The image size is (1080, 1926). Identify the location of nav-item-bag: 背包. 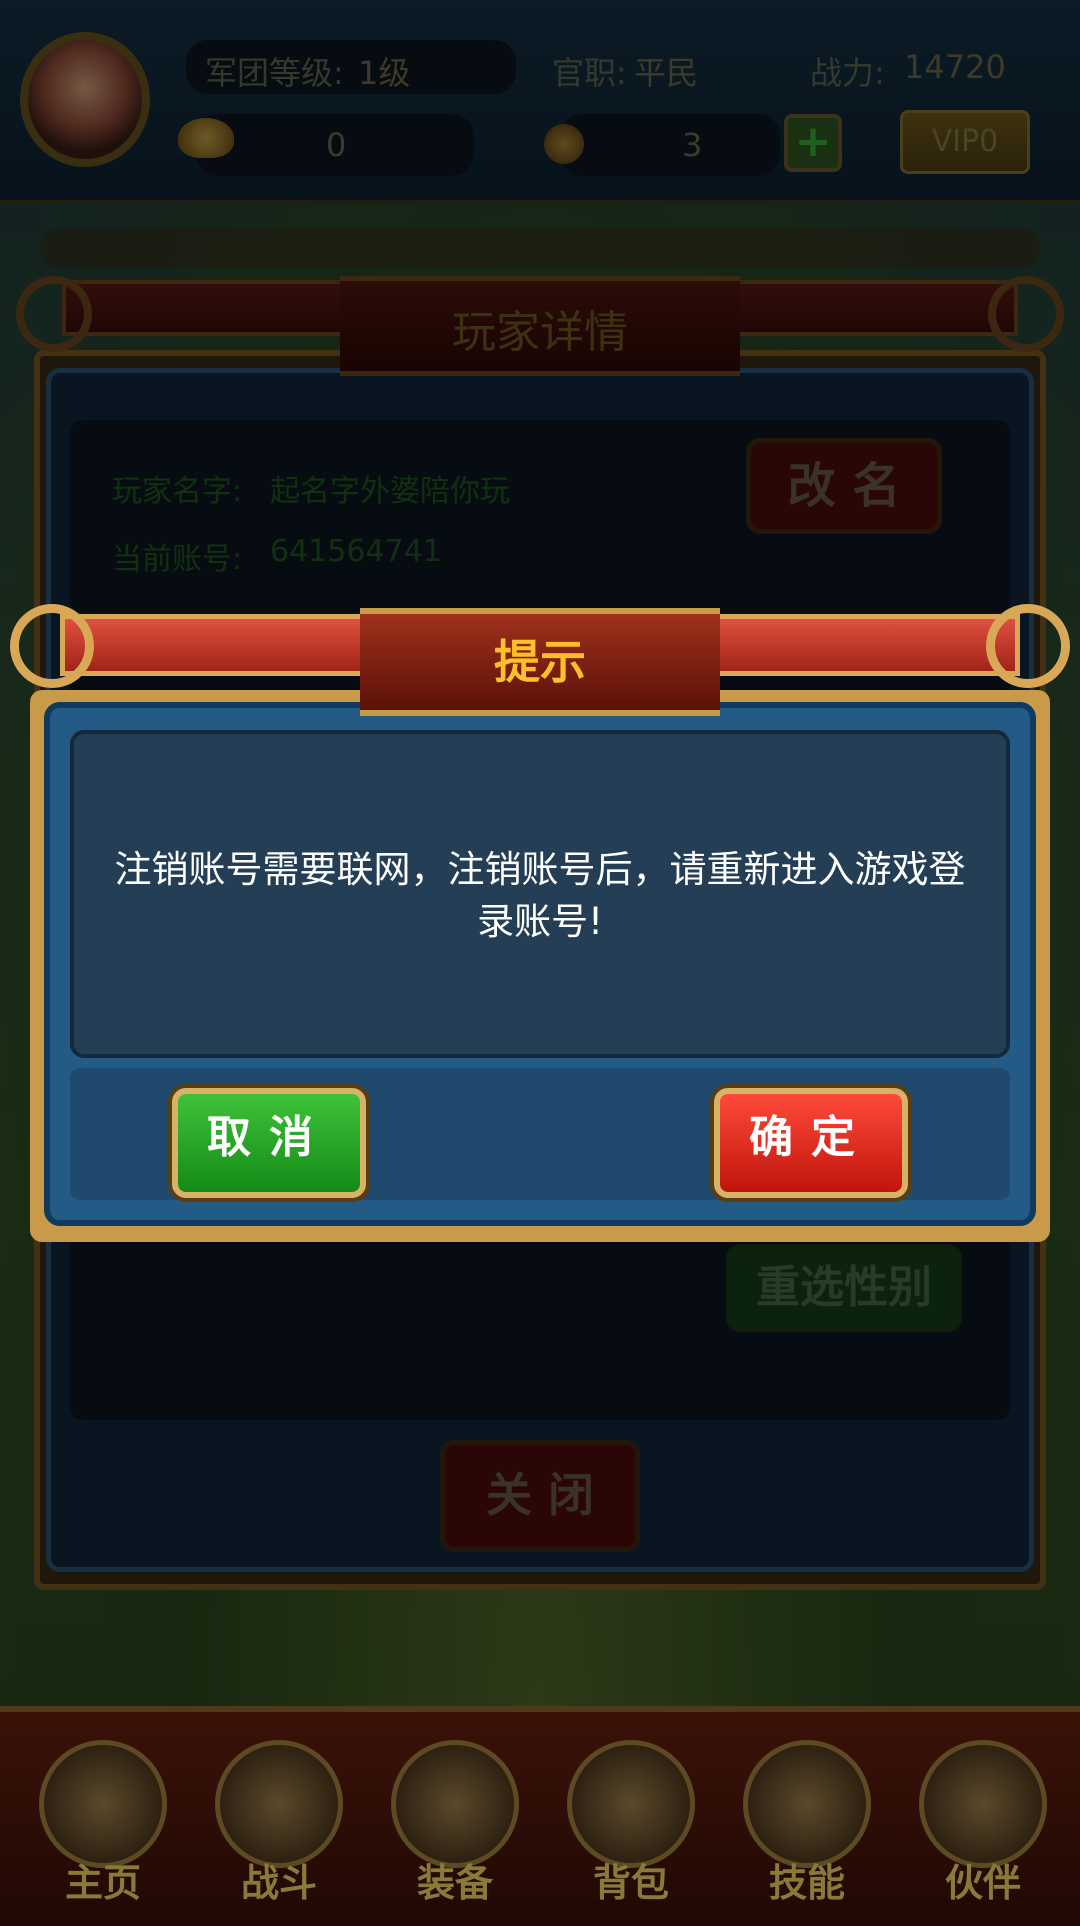
(631, 1811).